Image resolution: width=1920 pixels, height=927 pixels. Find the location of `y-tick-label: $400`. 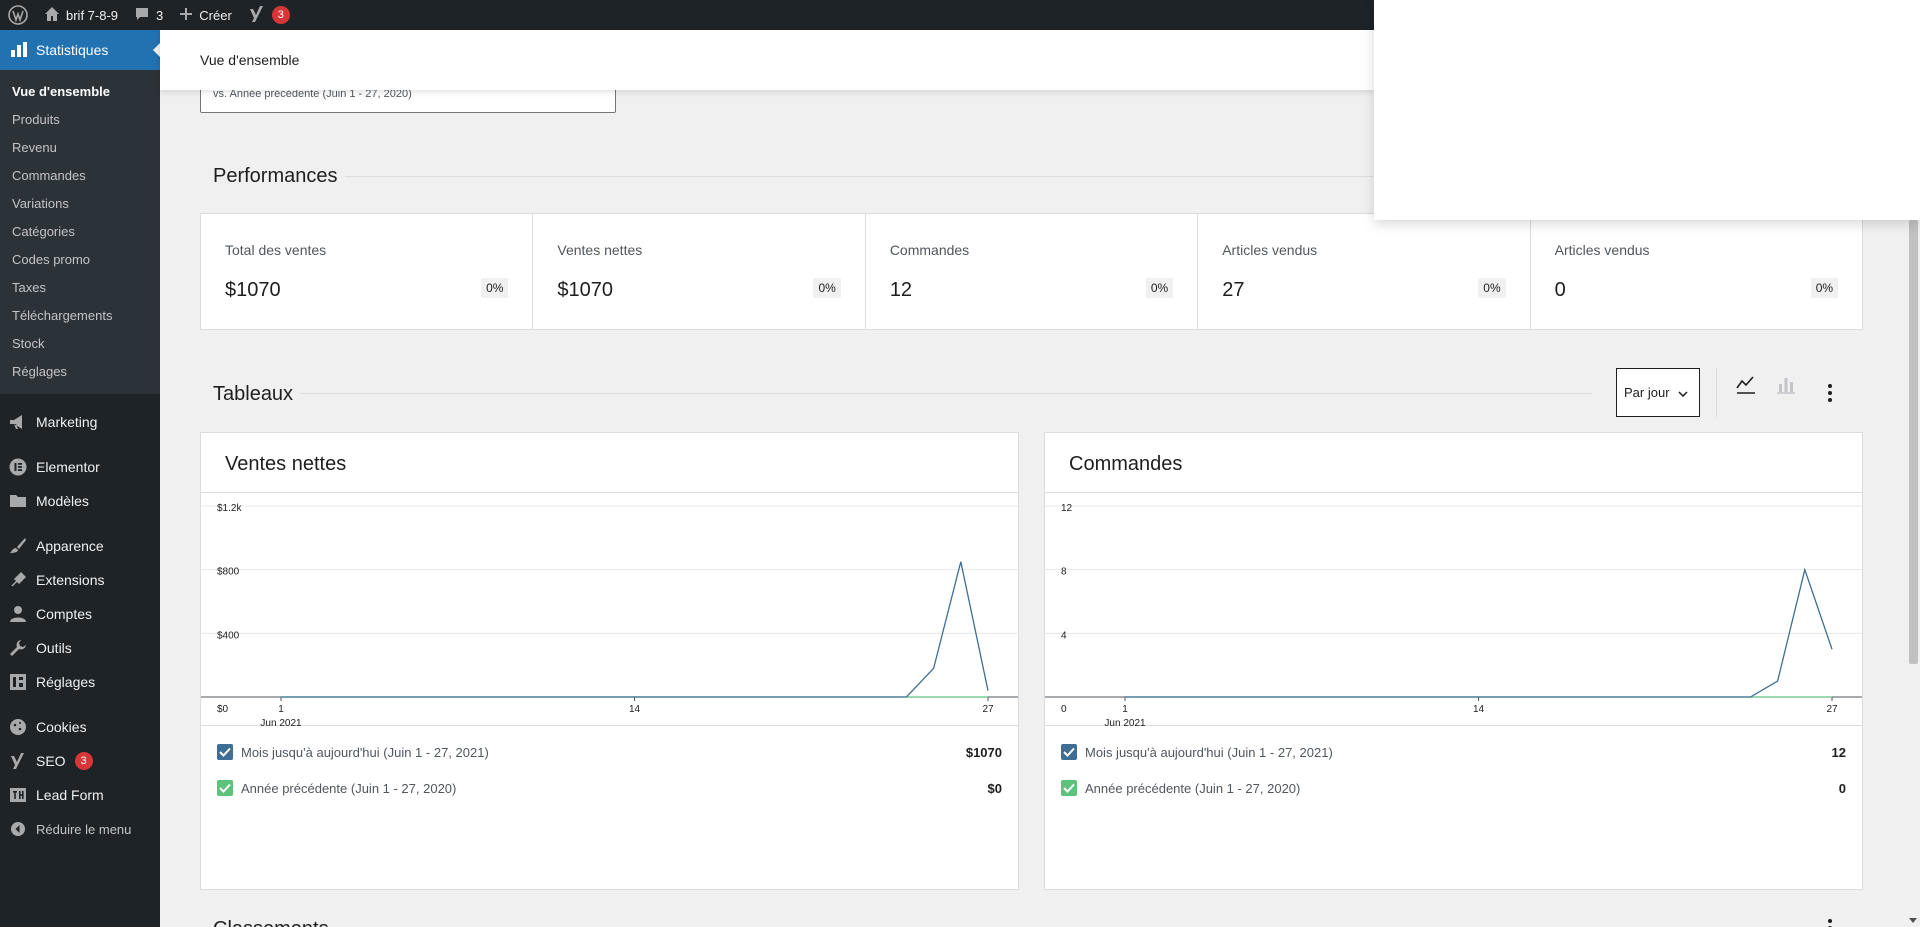

y-tick-label: $400 is located at coordinates (228, 635).